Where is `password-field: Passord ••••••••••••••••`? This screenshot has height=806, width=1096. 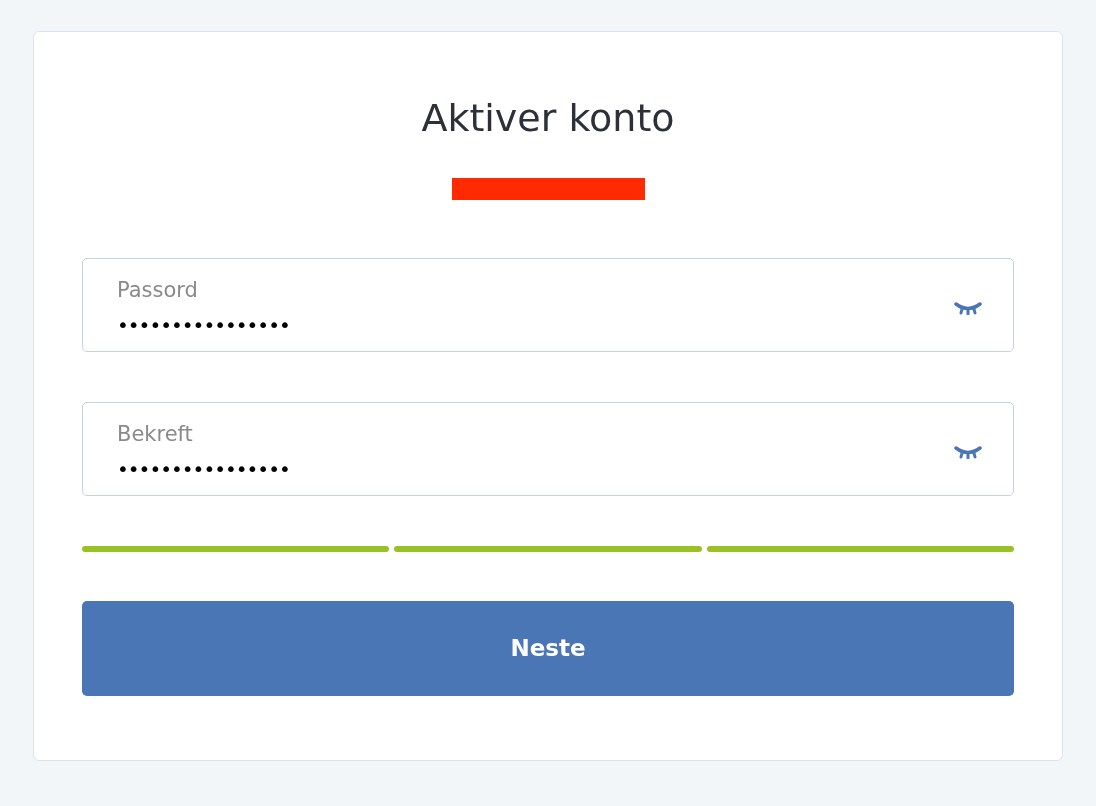 password-field: Passord •••••••••••••••• is located at coordinates (548, 305).